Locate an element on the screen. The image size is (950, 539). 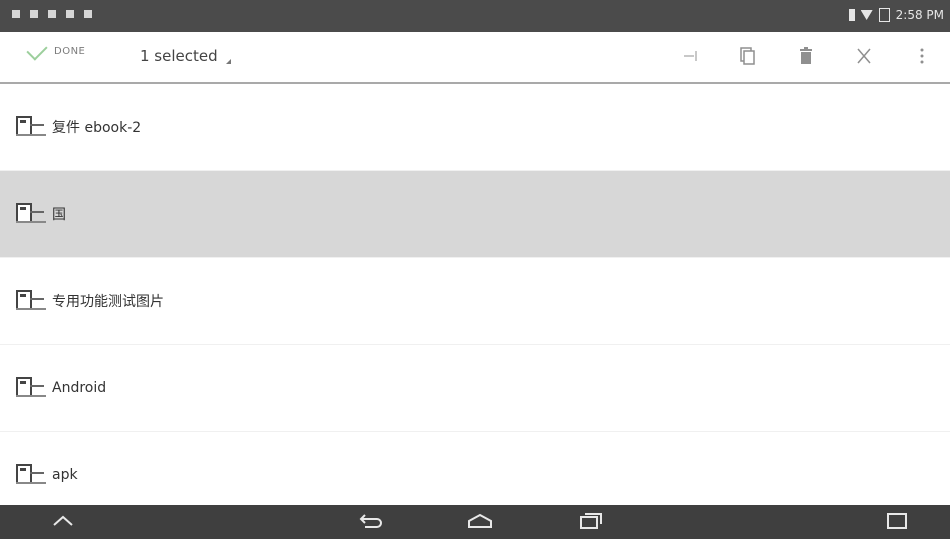
cut-icon is located at coordinates (864, 56).